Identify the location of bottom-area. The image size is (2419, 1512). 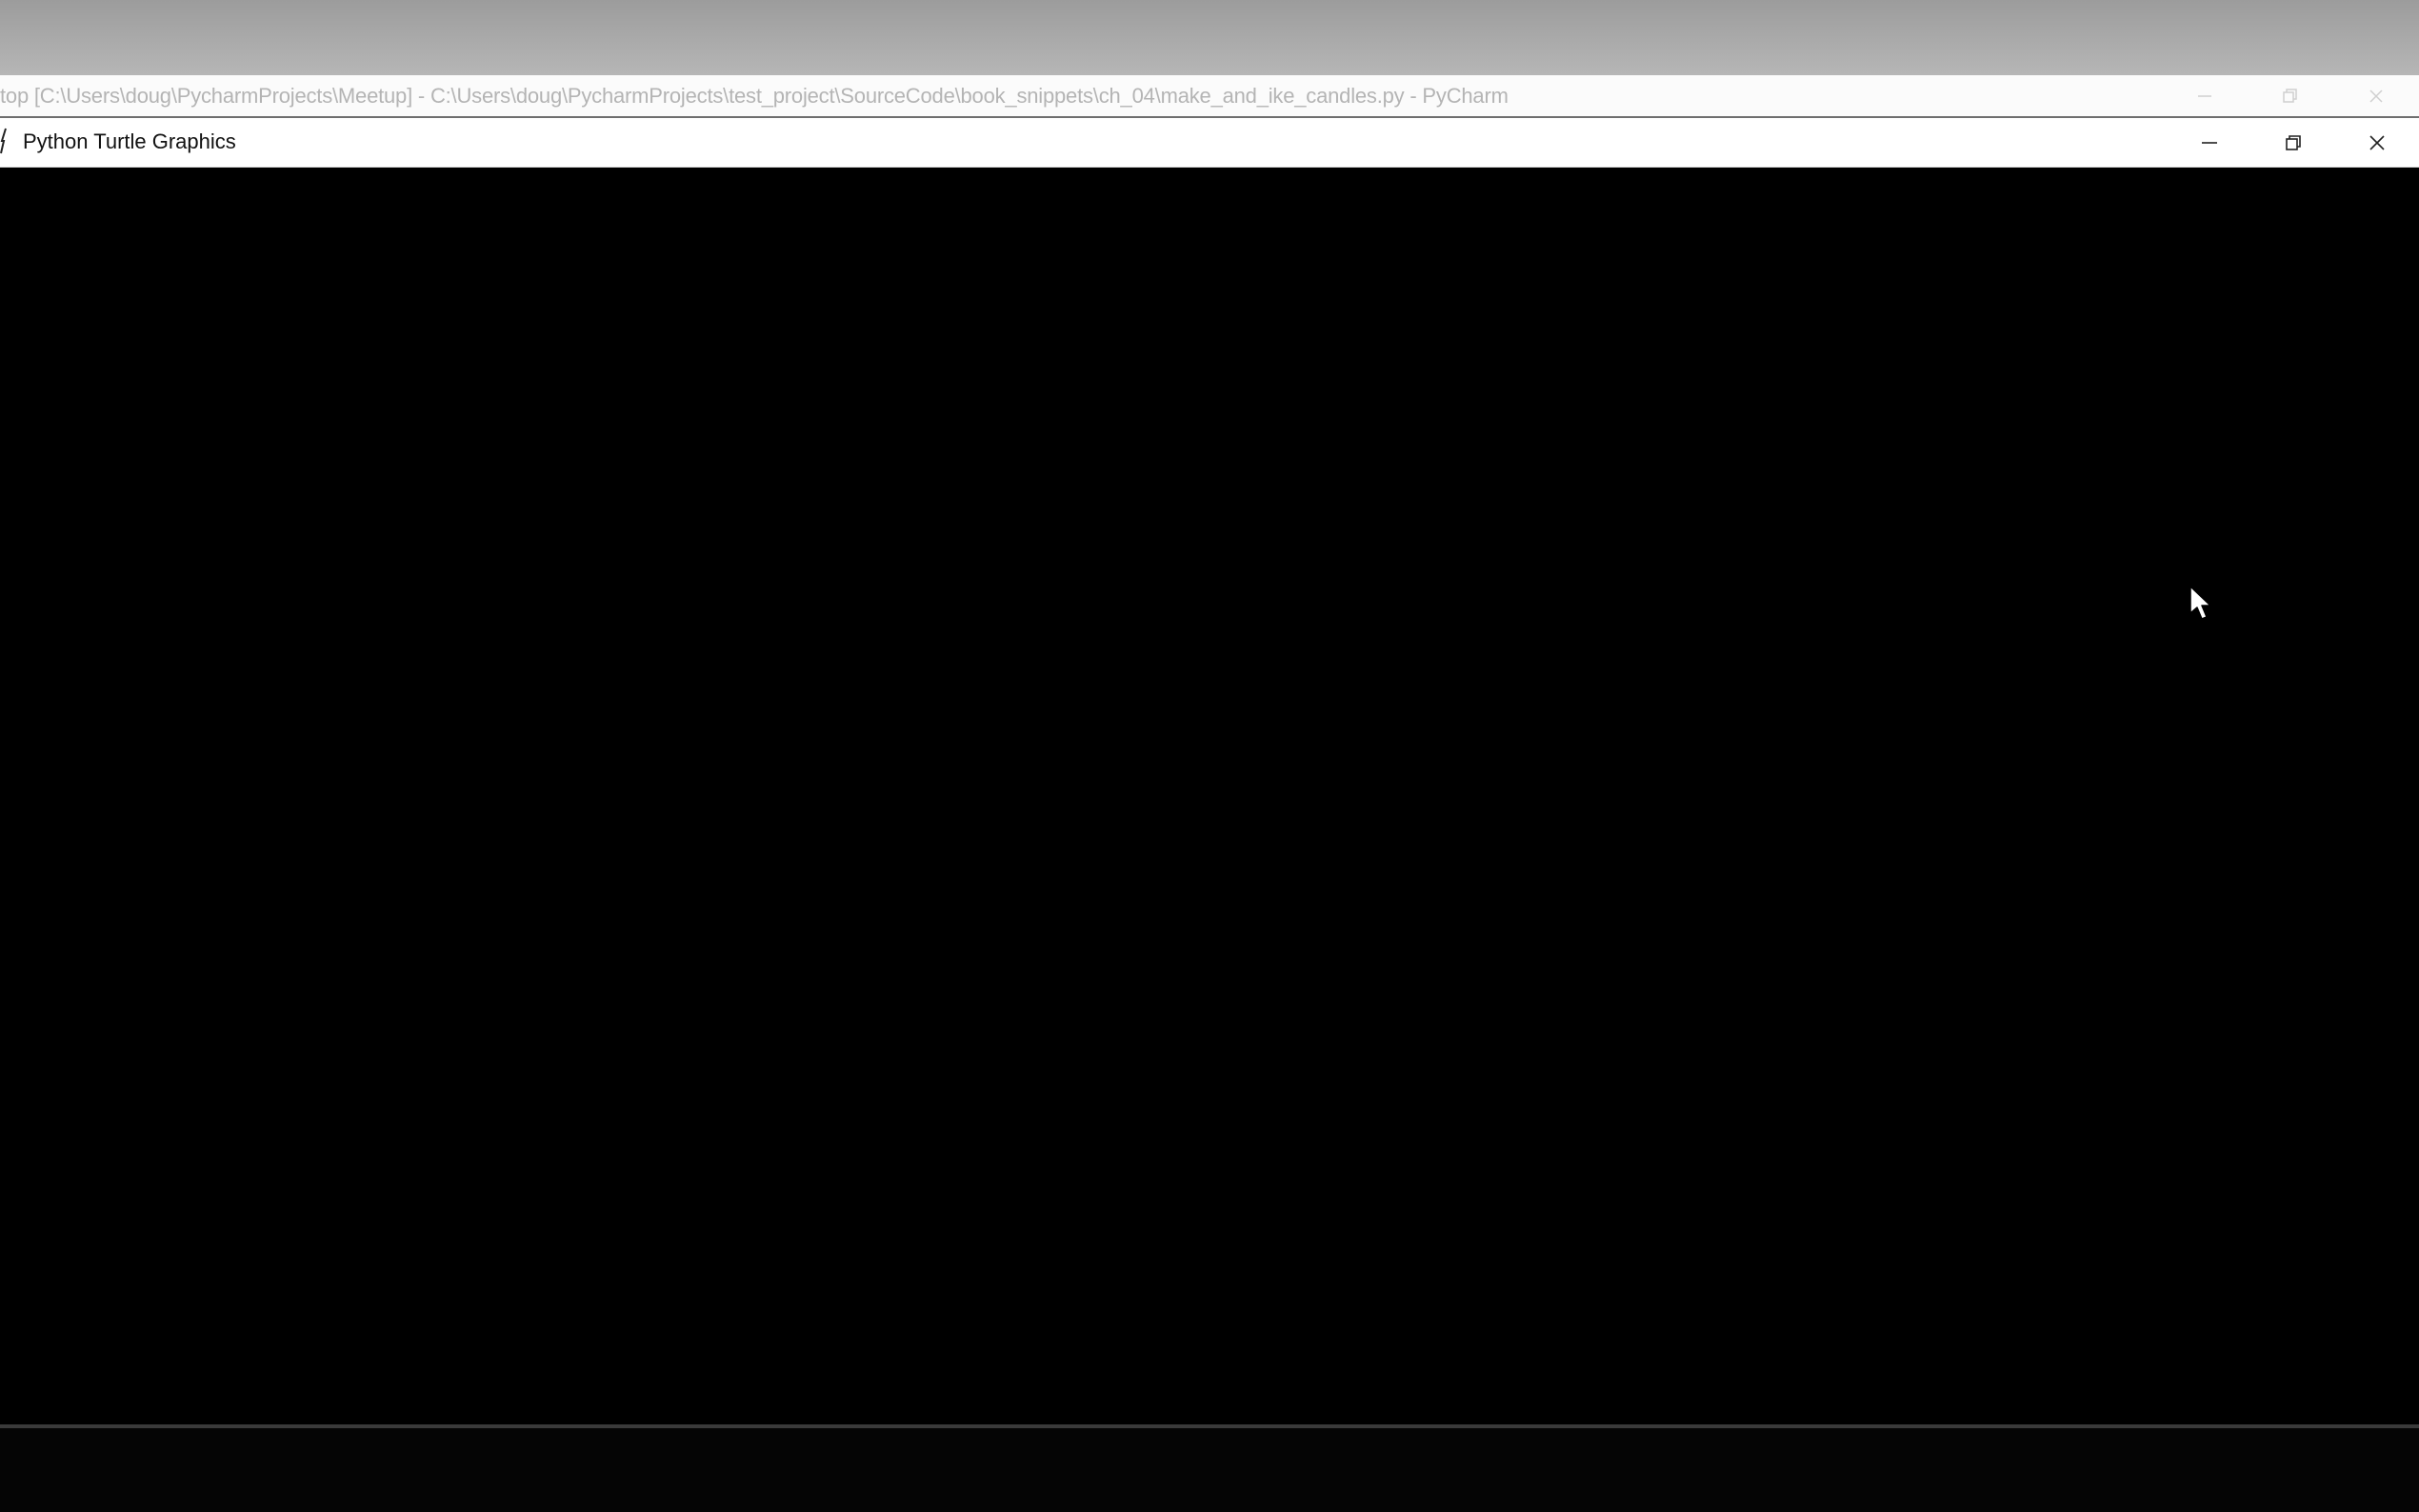
(1209, 1470).